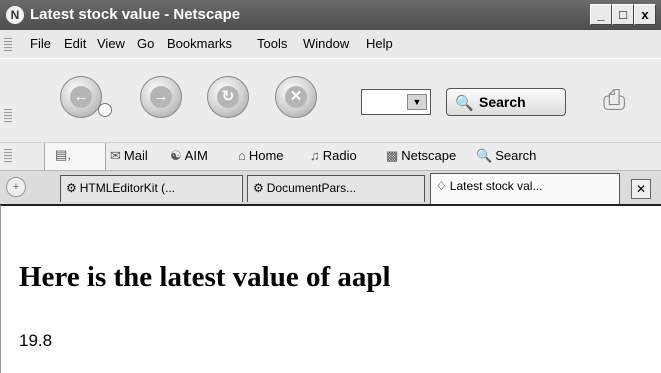 The width and height of the screenshot is (661, 373). Describe the element at coordinates (272, 43) in the screenshot. I see `menu-tools: Tools` at that location.